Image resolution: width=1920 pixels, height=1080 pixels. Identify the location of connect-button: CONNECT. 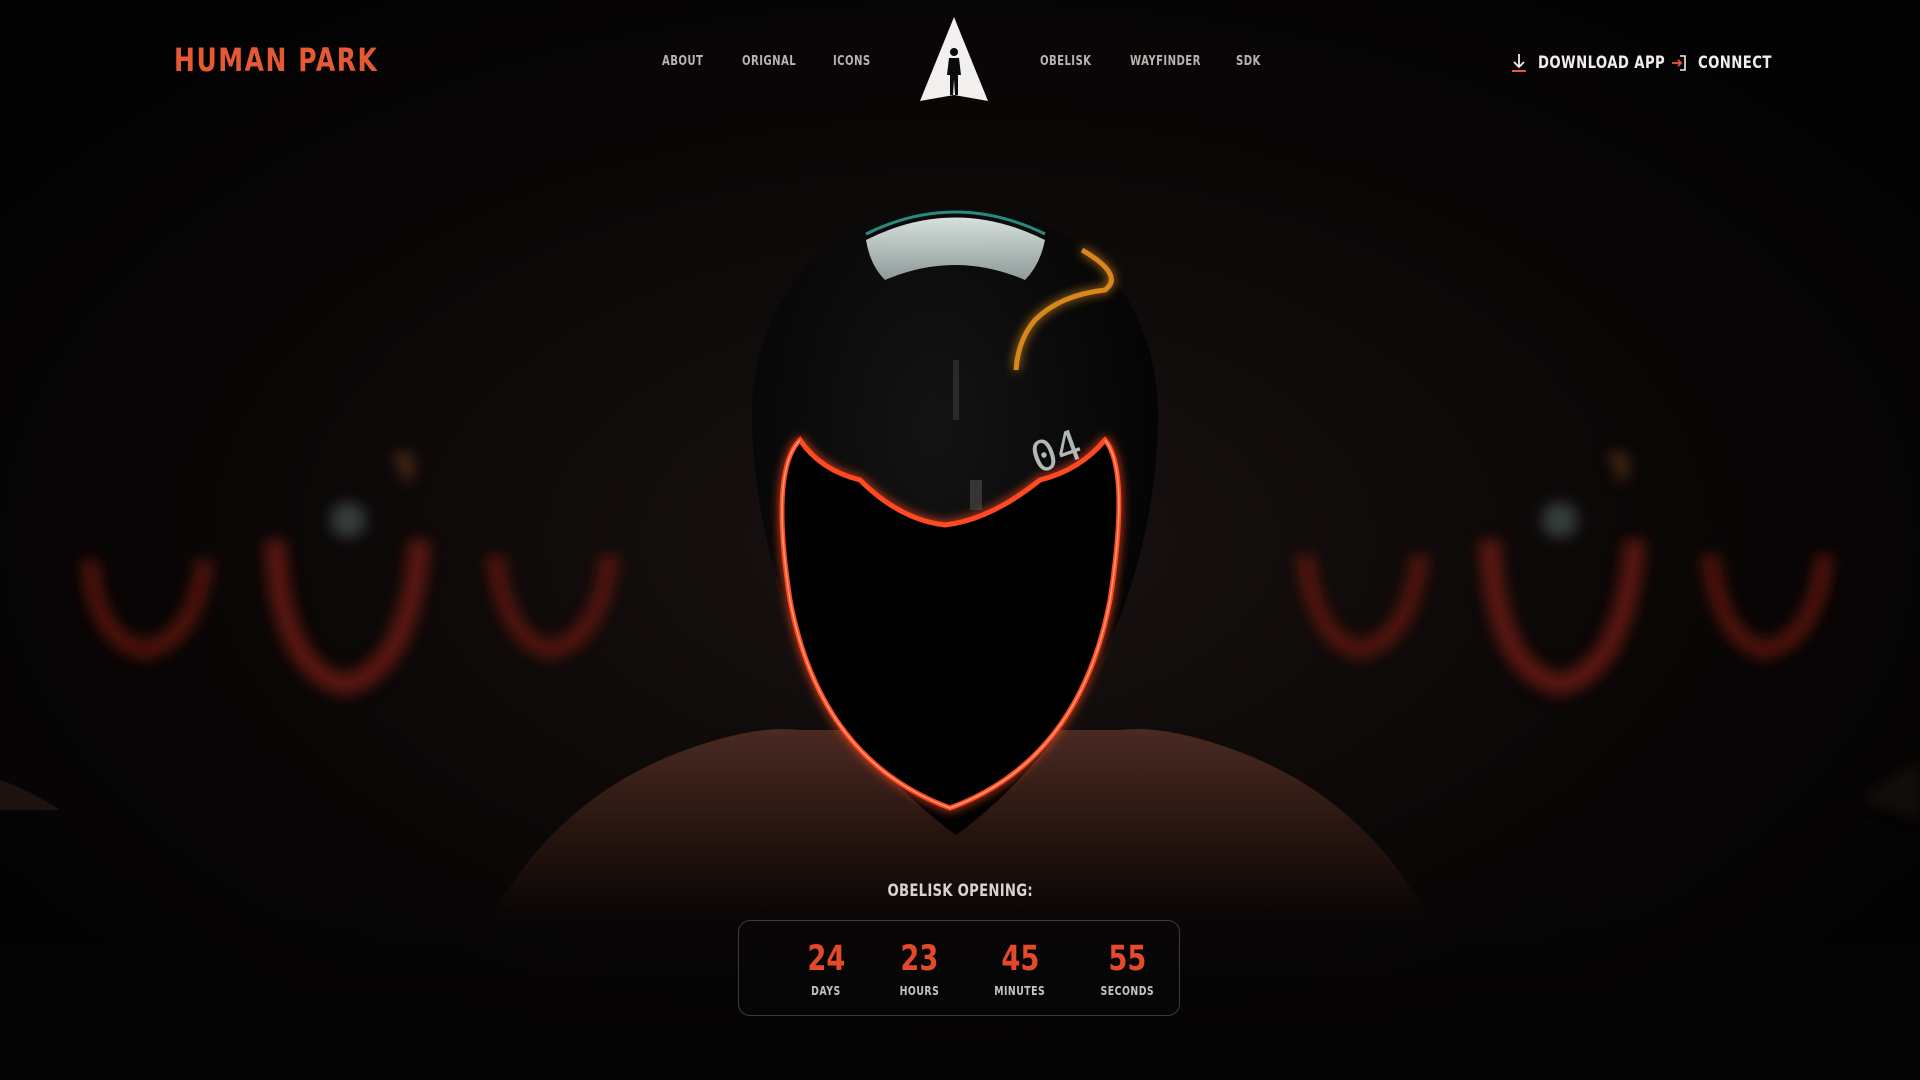
(1731, 63).